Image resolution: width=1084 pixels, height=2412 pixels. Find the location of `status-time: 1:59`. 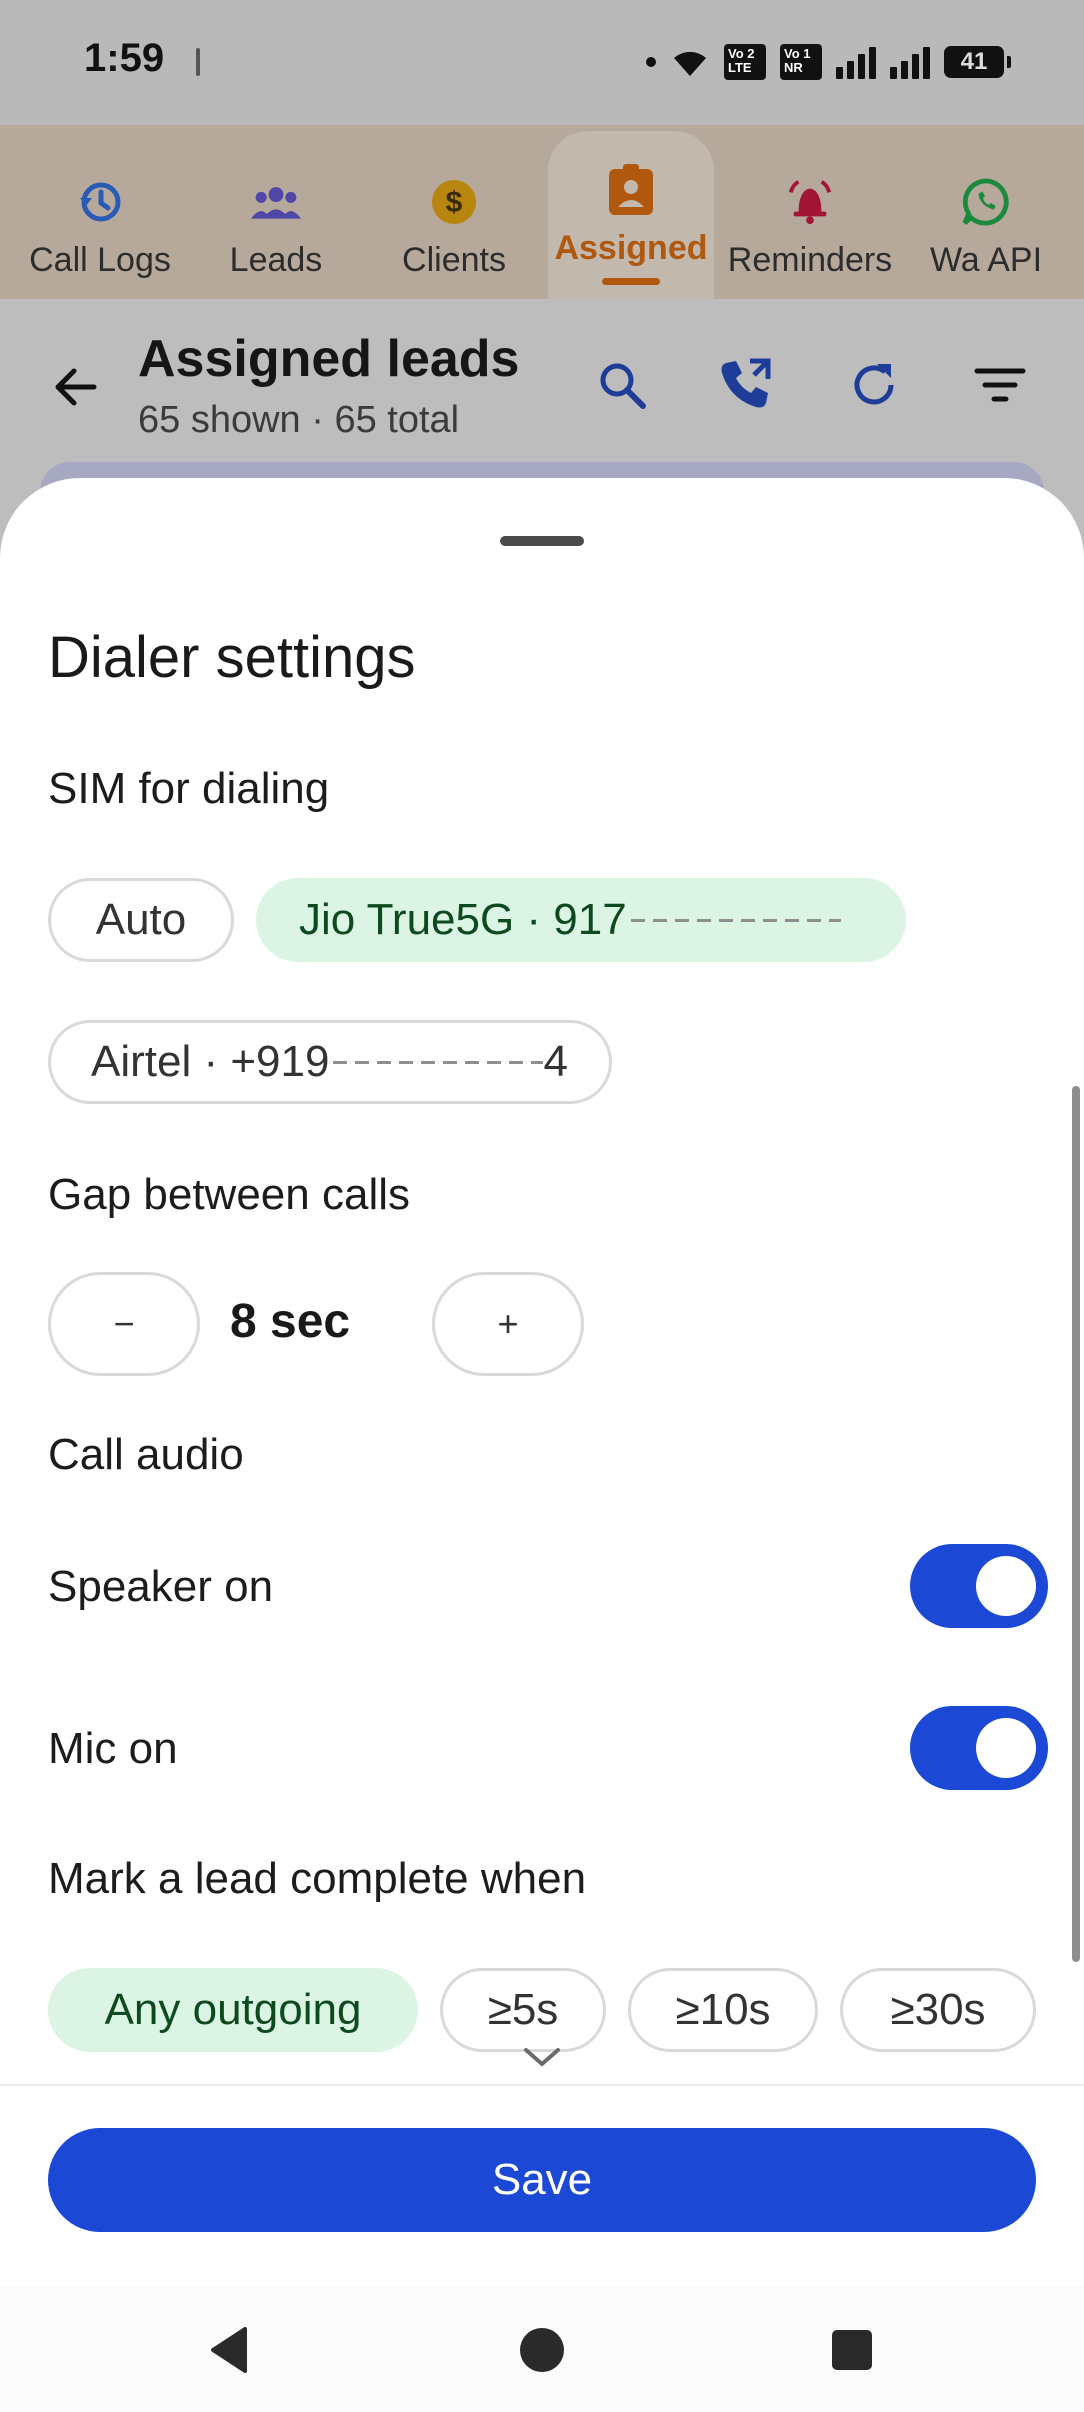

status-time: 1:59 is located at coordinates (124, 58).